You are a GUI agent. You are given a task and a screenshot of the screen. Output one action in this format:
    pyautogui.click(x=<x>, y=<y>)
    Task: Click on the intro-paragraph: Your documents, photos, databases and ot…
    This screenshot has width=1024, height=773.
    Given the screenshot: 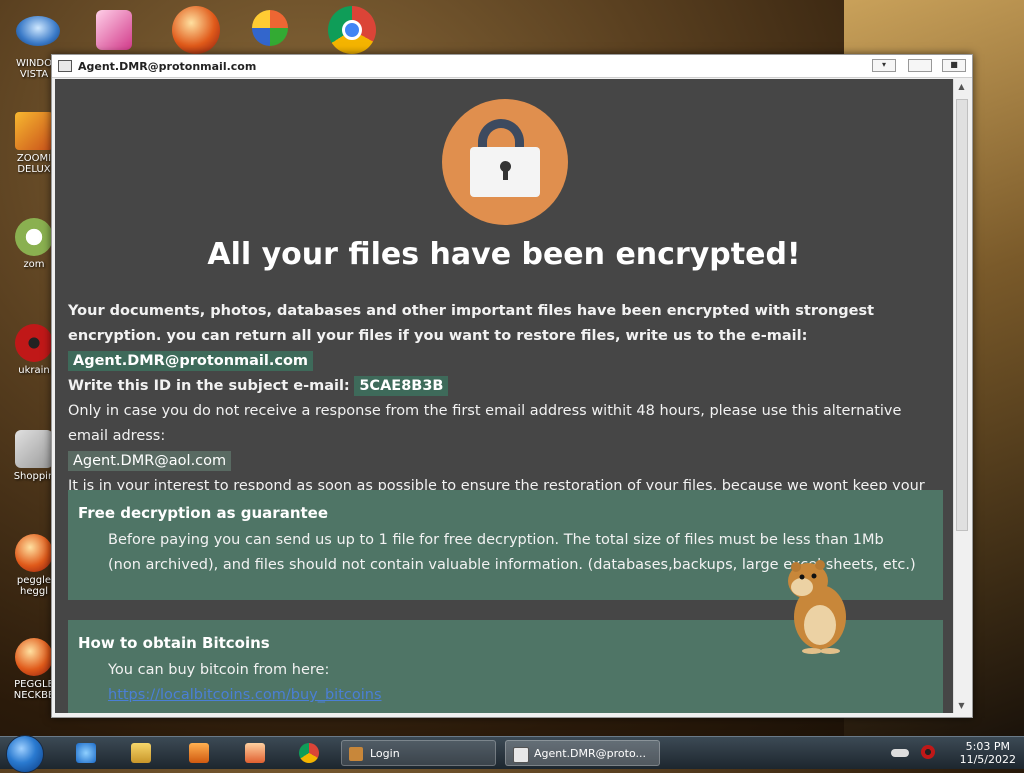 What is the action you would take?
    pyautogui.click(x=471, y=323)
    